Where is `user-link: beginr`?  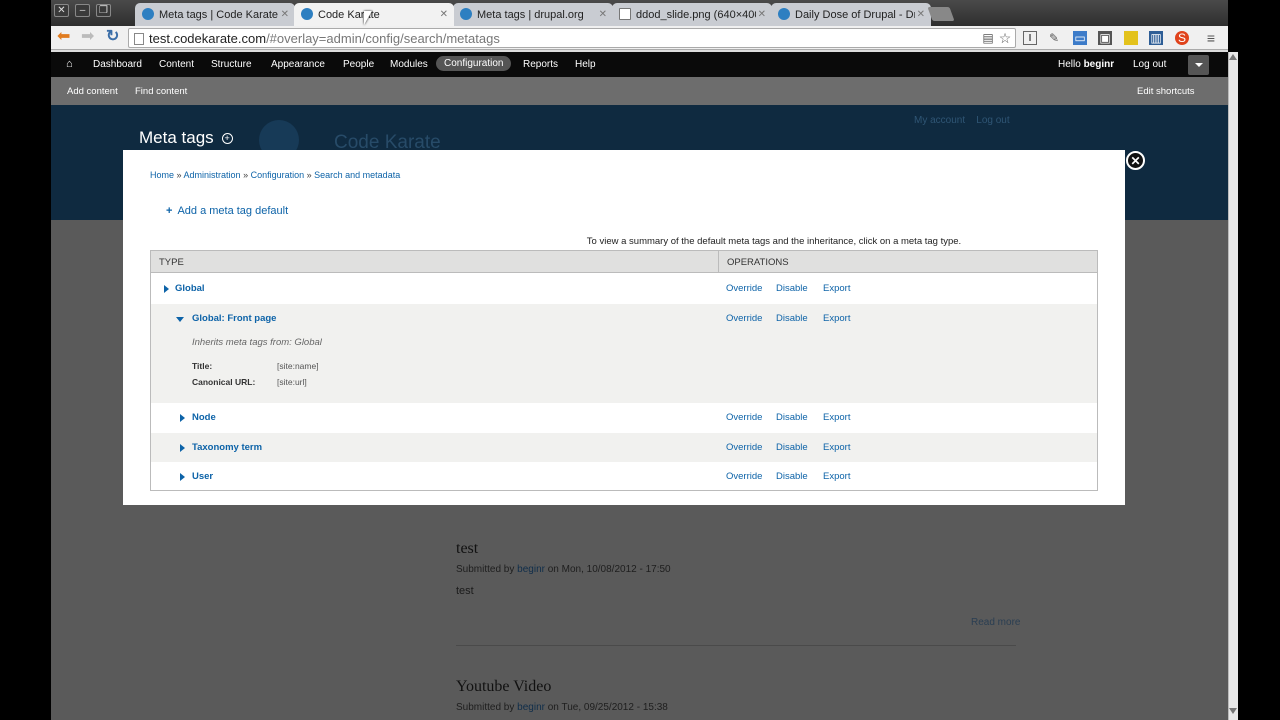 user-link: beginr is located at coordinates (1099, 64).